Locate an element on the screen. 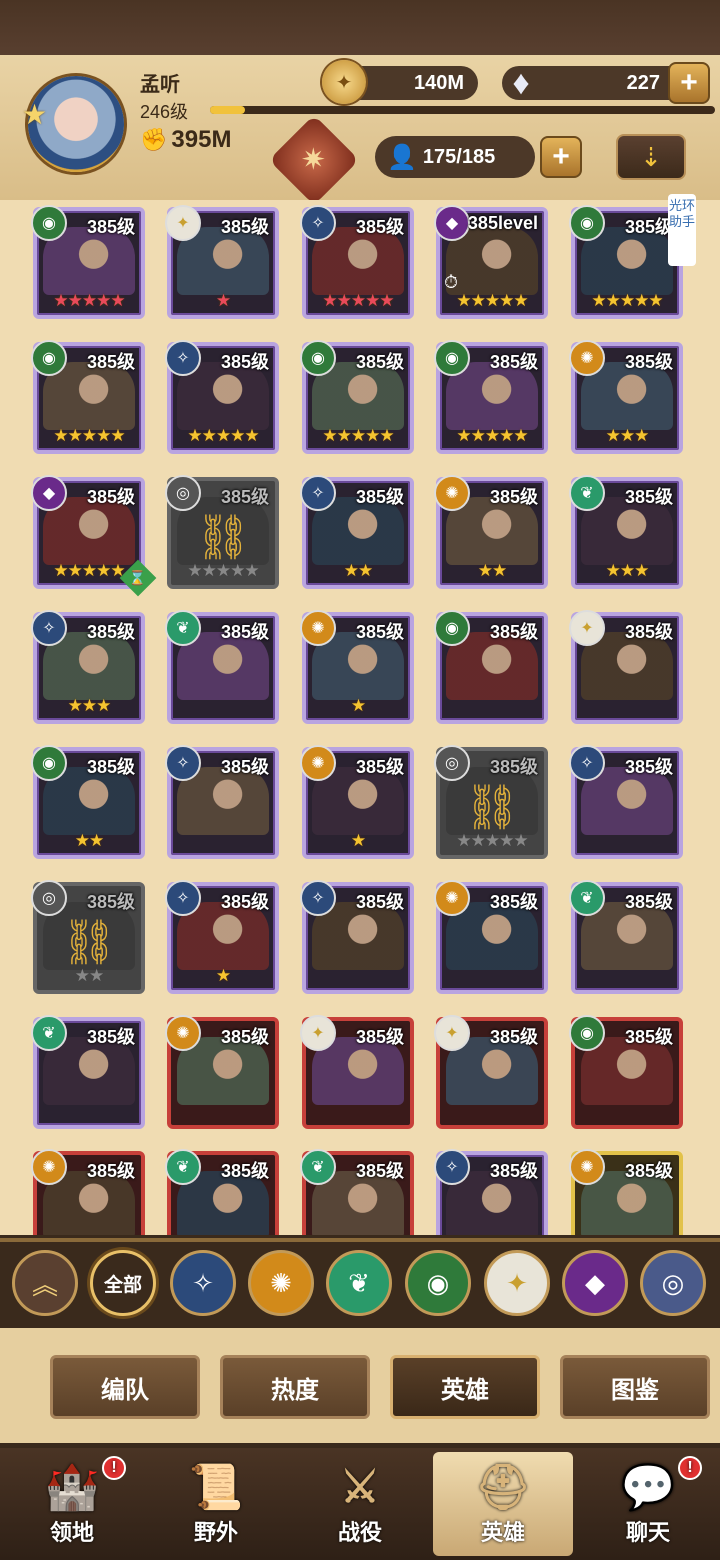  tab-3: 图鉴 is located at coordinates (635, 1387).